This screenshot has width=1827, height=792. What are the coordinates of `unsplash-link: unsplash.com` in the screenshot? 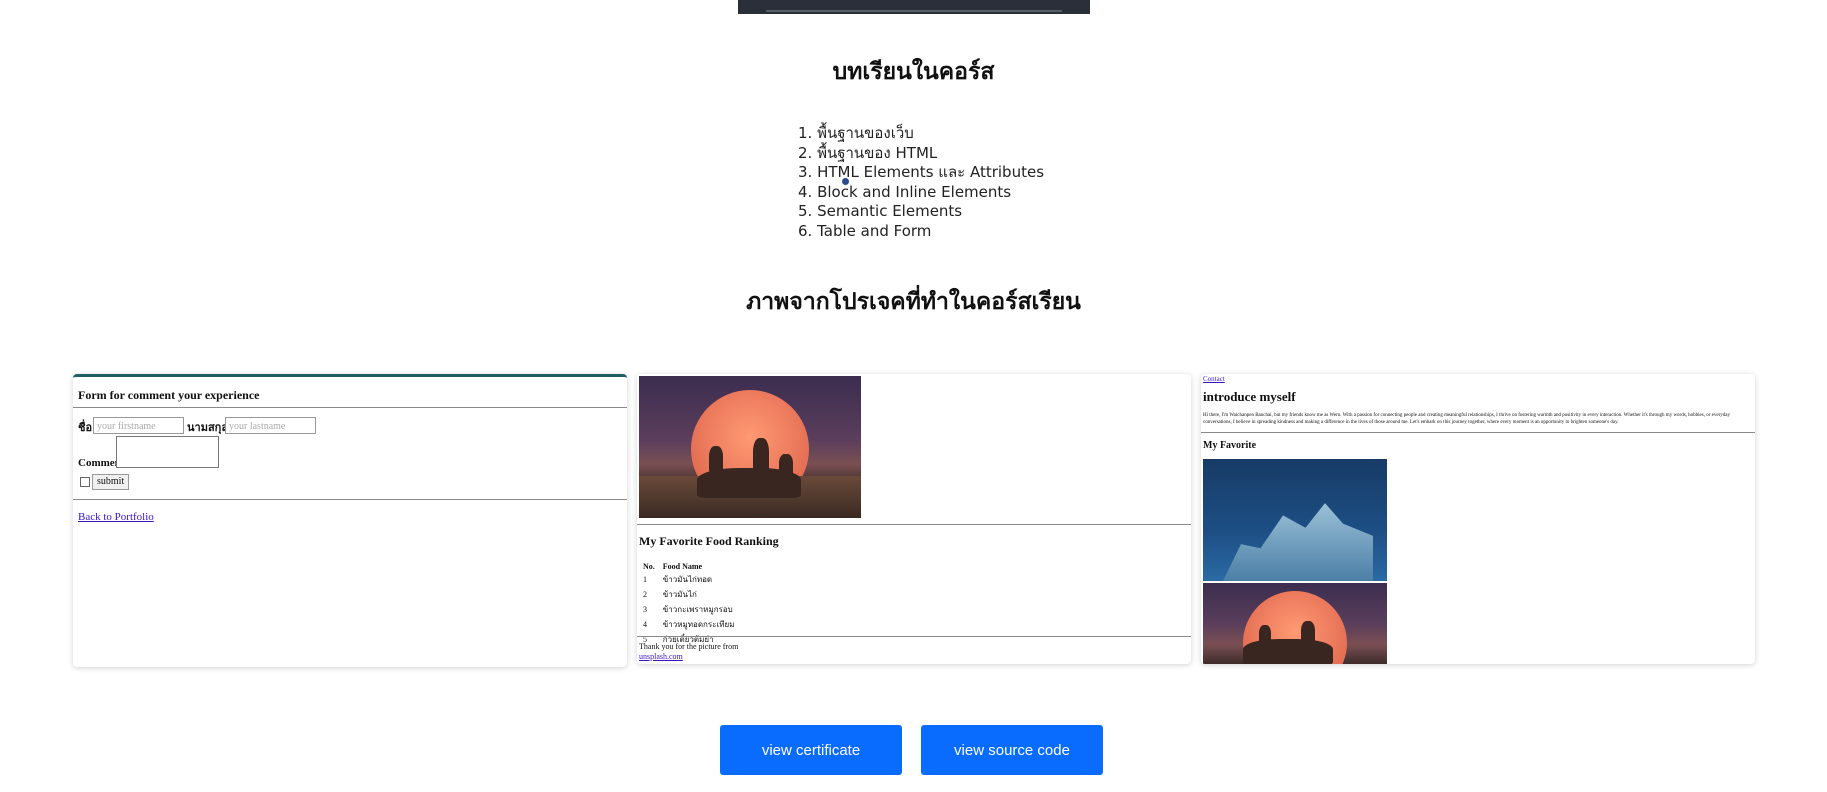 It's located at (661, 656).